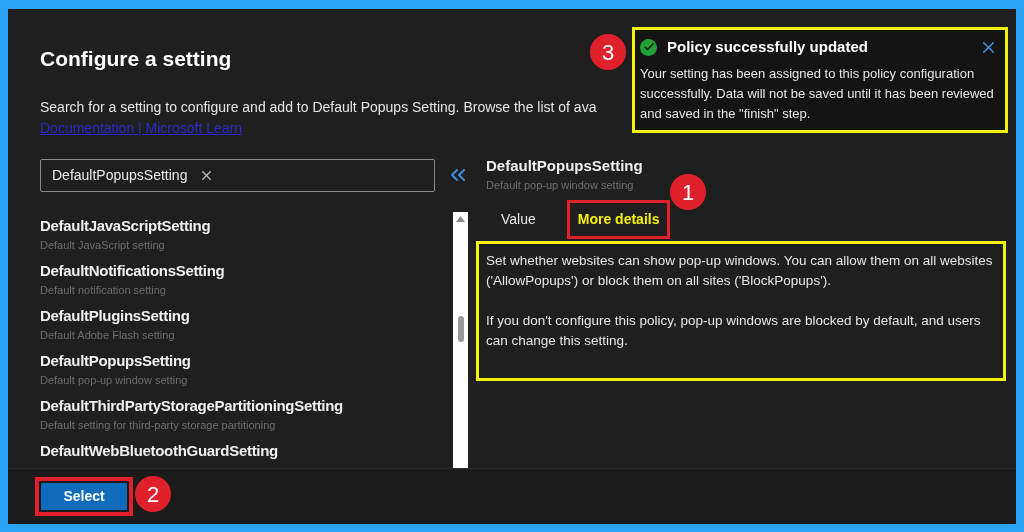  Describe the element at coordinates (132, 279) in the screenshot. I see `setting-list-item: DefaultNotificationsSetting Default notification setting` at that location.